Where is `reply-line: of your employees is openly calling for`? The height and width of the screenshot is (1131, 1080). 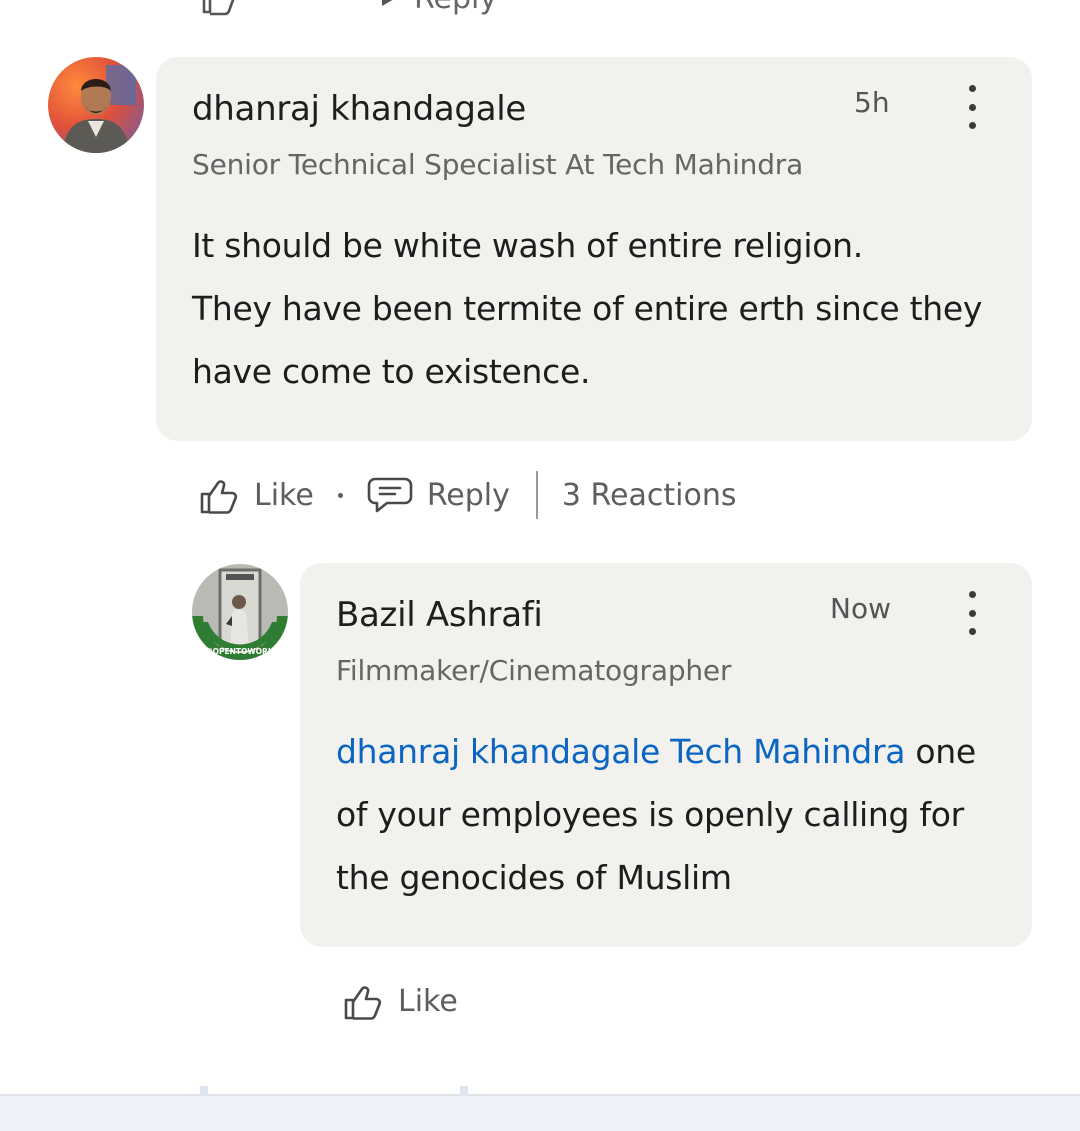
reply-line: of your employees is openly calling for is located at coordinates (650, 814).